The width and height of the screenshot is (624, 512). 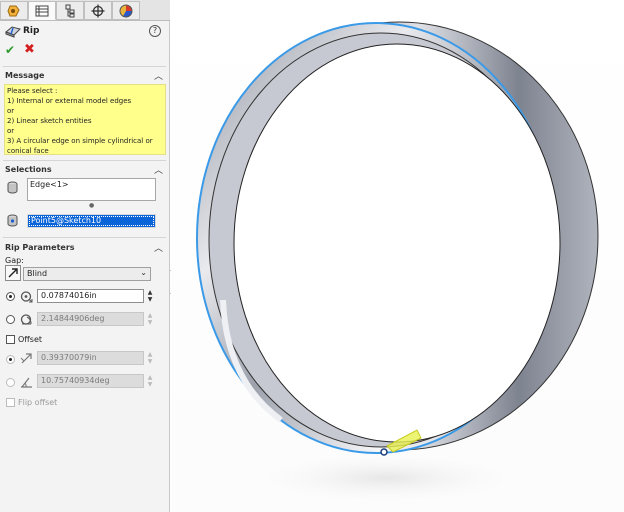 I want to click on point-selection-icon, so click(x=12, y=220).